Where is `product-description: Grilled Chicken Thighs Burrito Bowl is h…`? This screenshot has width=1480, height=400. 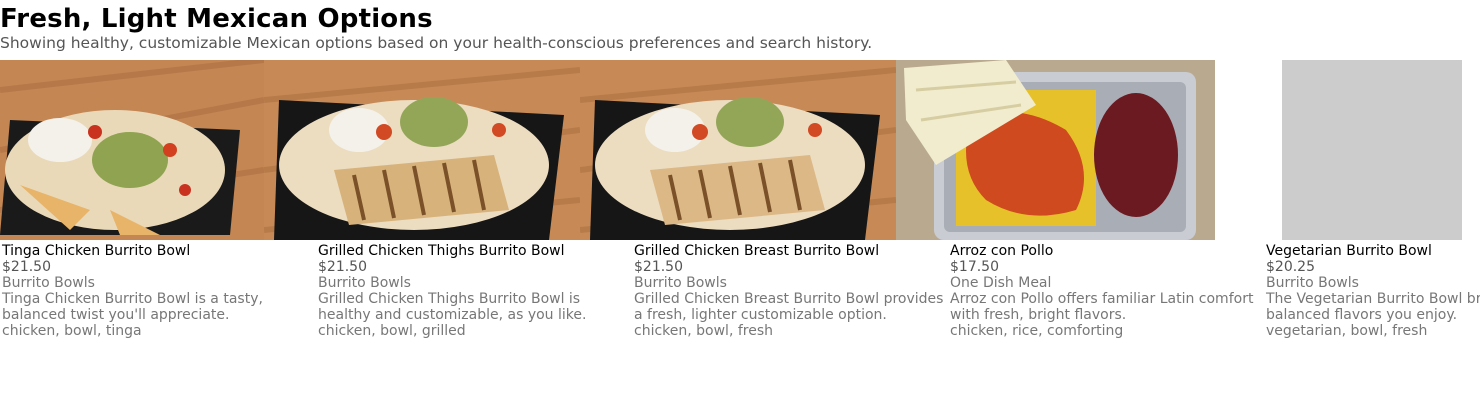 product-description: Grilled Chicken Thighs Burrito Bowl is h… is located at coordinates (452, 307).